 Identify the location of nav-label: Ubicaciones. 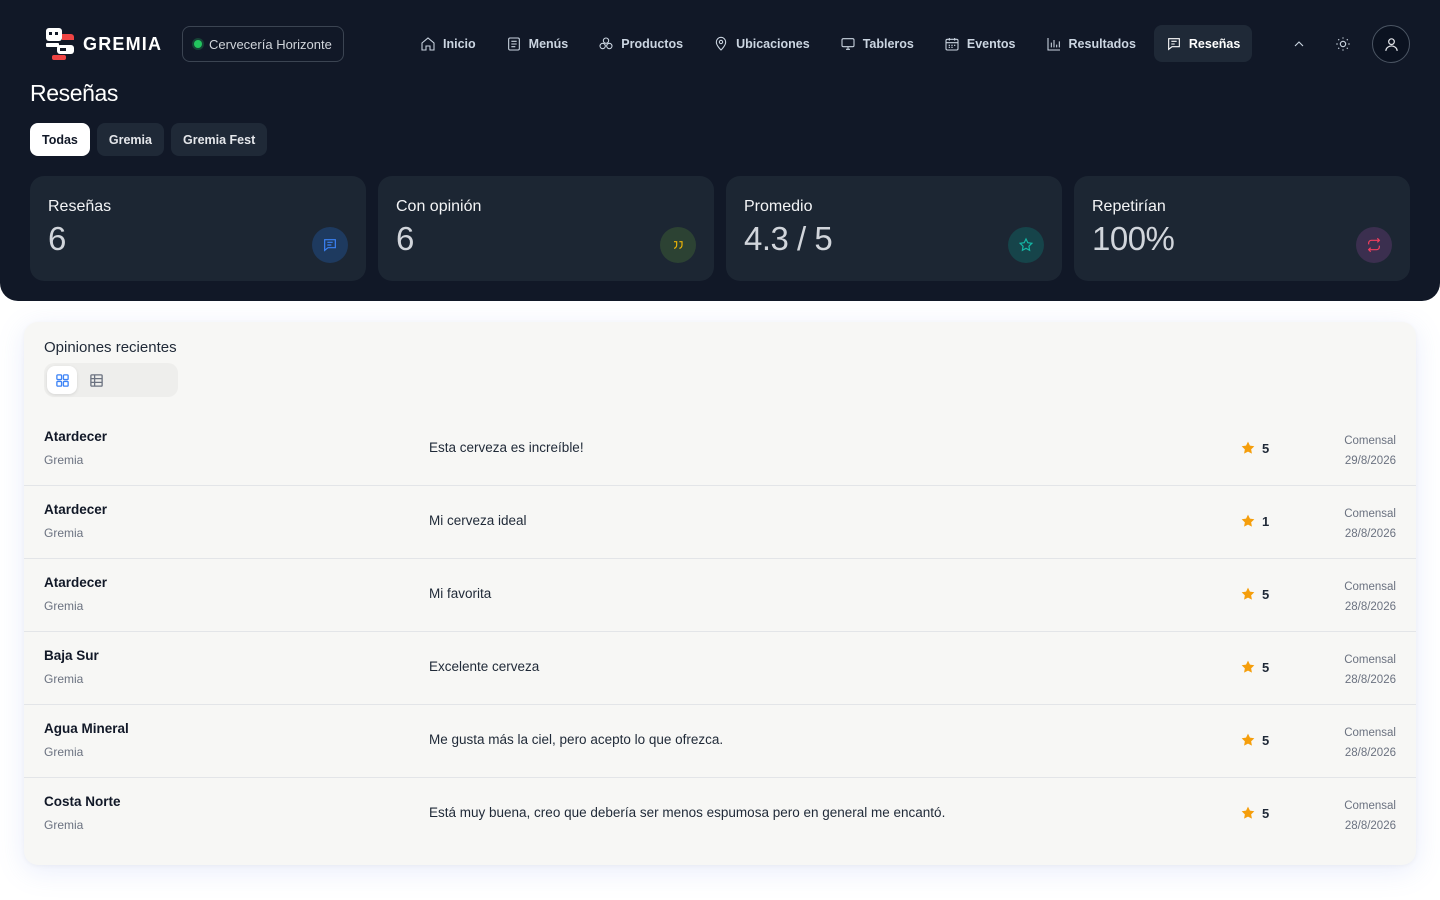
(773, 43).